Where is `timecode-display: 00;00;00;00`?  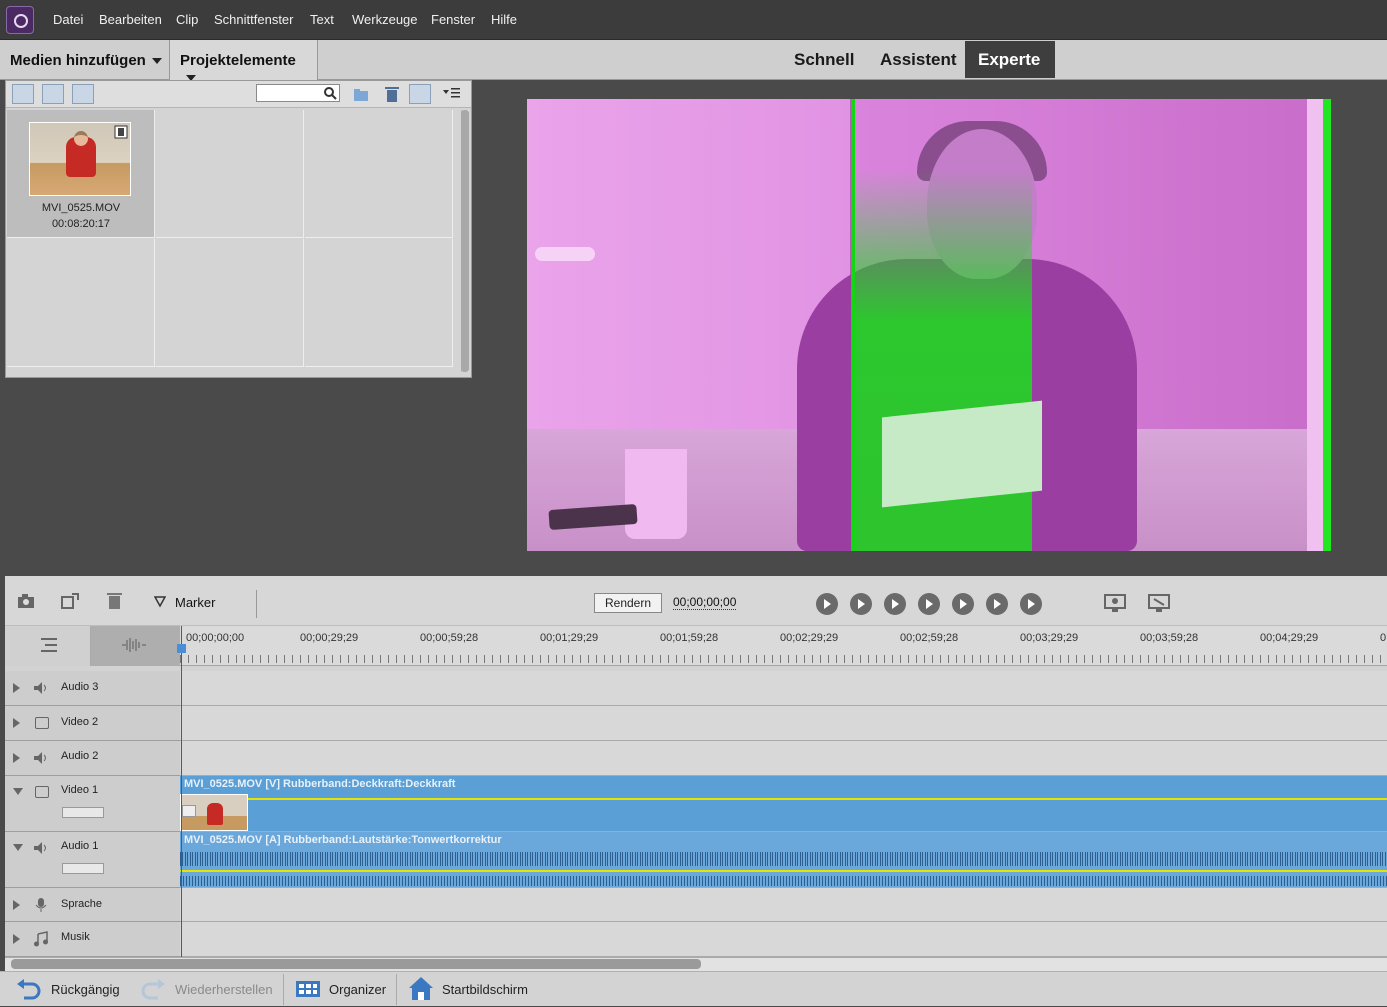
timecode-display: 00;00;00;00 is located at coordinates (705, 602).